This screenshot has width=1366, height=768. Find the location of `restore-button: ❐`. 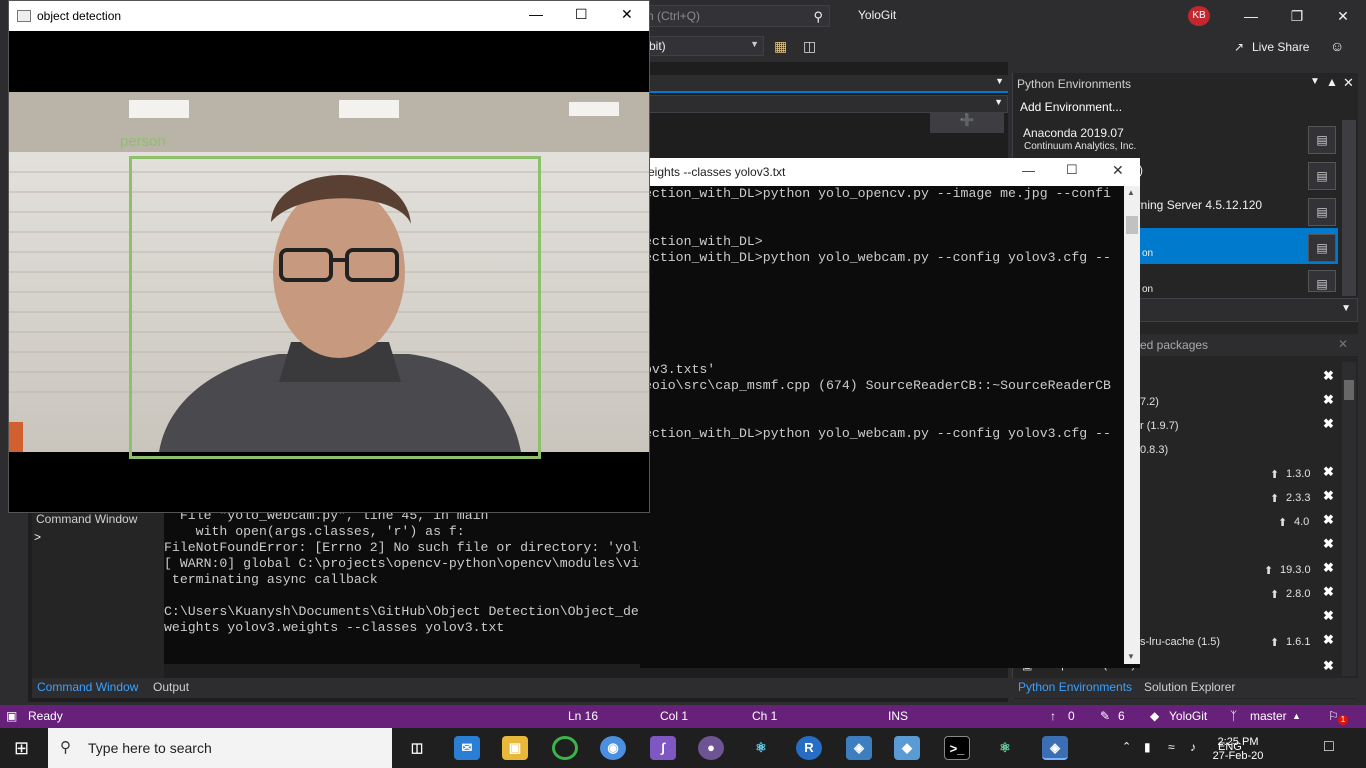

restore-button: ❐ is located at coordinates (1297, 16).